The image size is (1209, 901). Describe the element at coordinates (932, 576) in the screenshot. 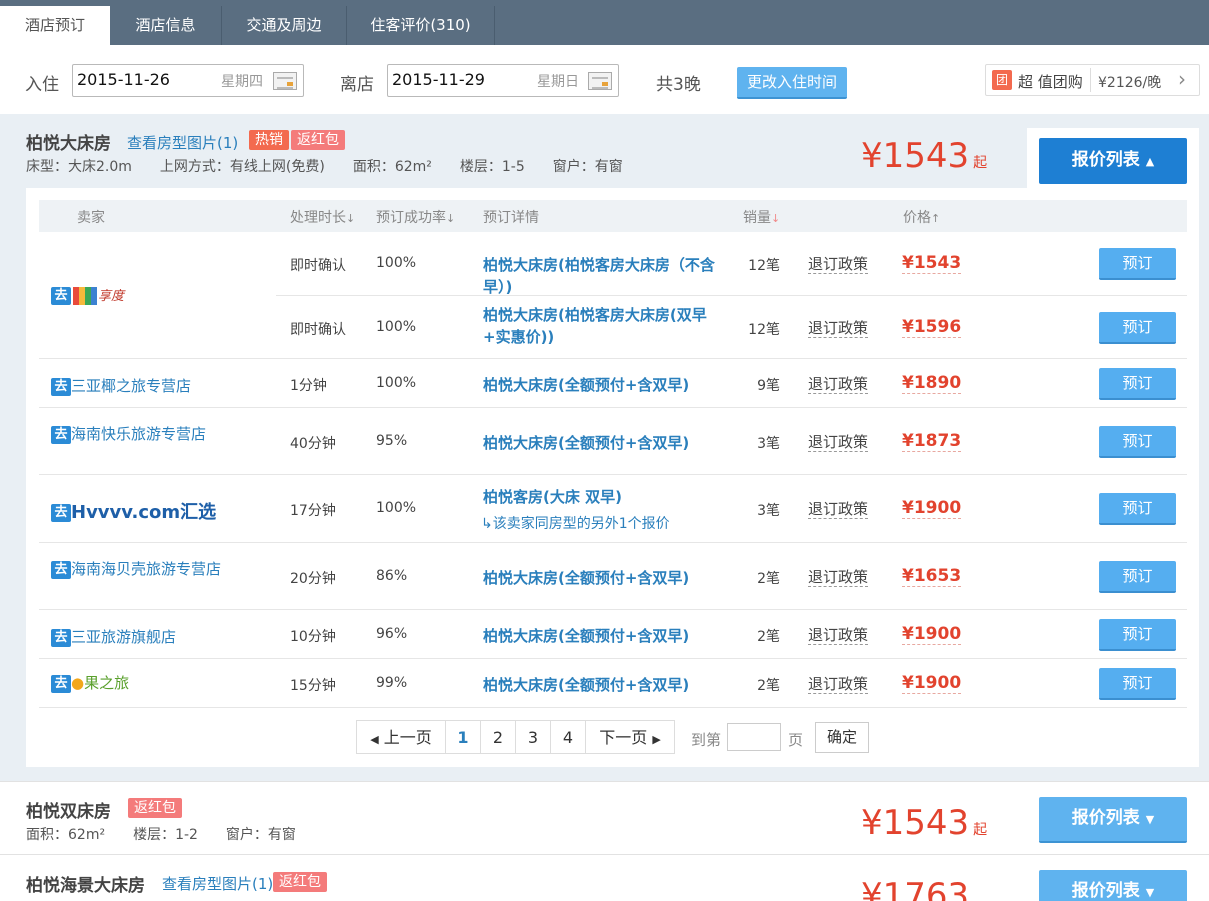

I see `price-value: ¥1653` at that location.